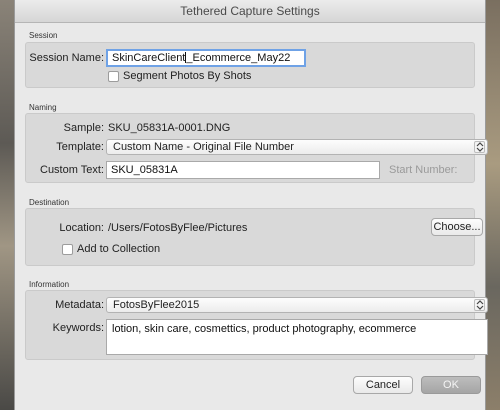 This screenshot has width=500, height=410. I want to click on cancel-button: Cancel, so click(383, 385).